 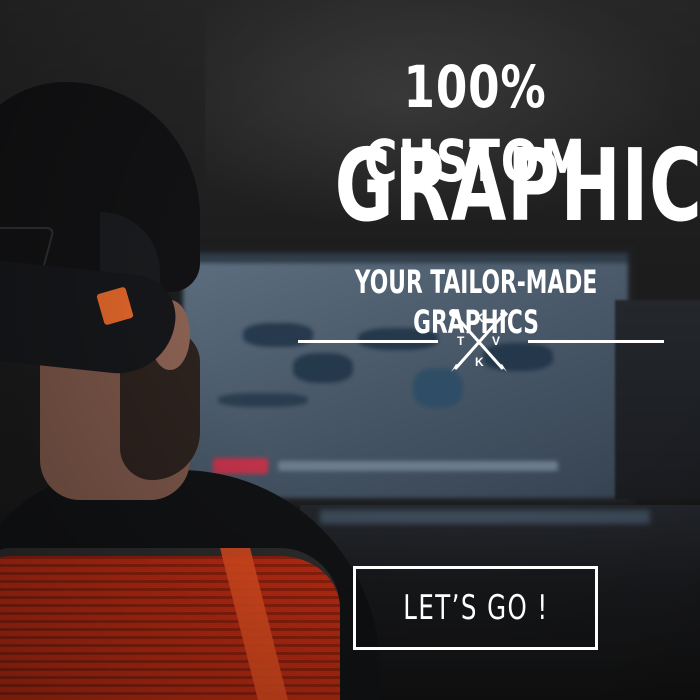 I want to click on emblem-letter-right: V, so click(x=496, y=341).